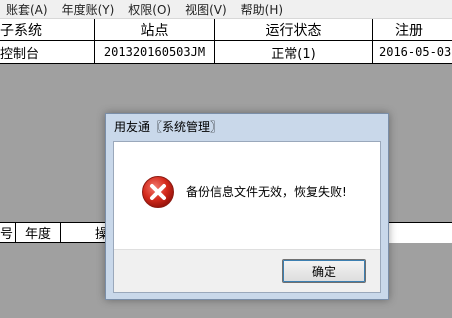 This screenshot has width=452, height=318. What do you see at coordinates (412, 30) in the screenshot?
I see `col-header-register: 注册` at bounding box center [412, 30].